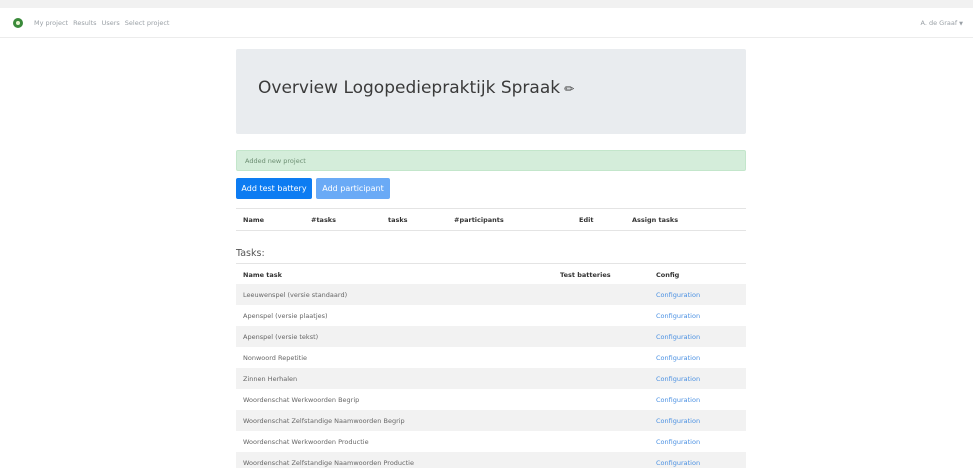 Image resolution: width=973 pixels, height=468 pixels. Describe the element at coordinates (262, 275) in the screenshot. I see `col-name-task: Name task` at that location.